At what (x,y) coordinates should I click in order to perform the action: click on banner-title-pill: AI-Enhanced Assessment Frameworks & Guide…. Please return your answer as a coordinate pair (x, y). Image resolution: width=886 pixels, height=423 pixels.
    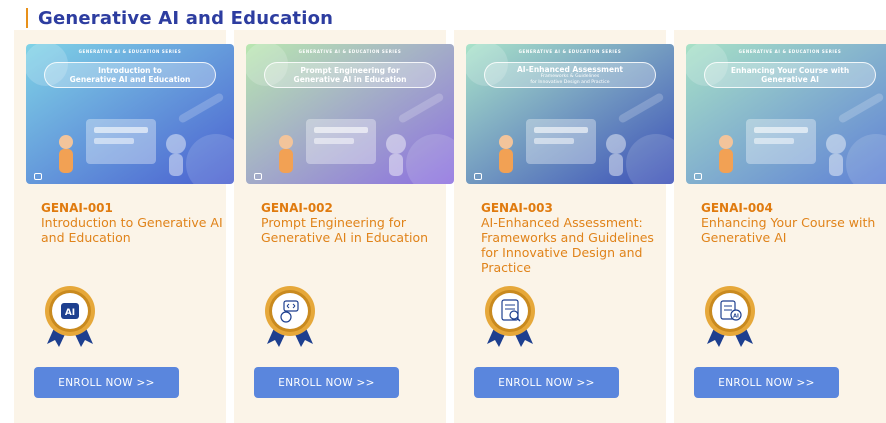
    Looking at the image, I should click on (570, 75).